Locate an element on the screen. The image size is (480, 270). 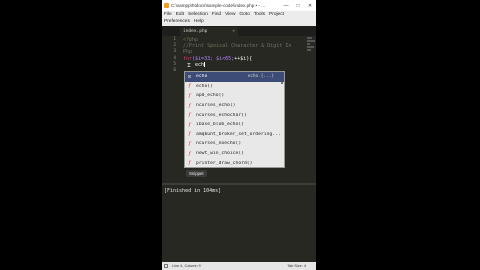
autocomplete-item-echo-snippet: ⊡ echo echo {...} is located at coordinates (234, 77).